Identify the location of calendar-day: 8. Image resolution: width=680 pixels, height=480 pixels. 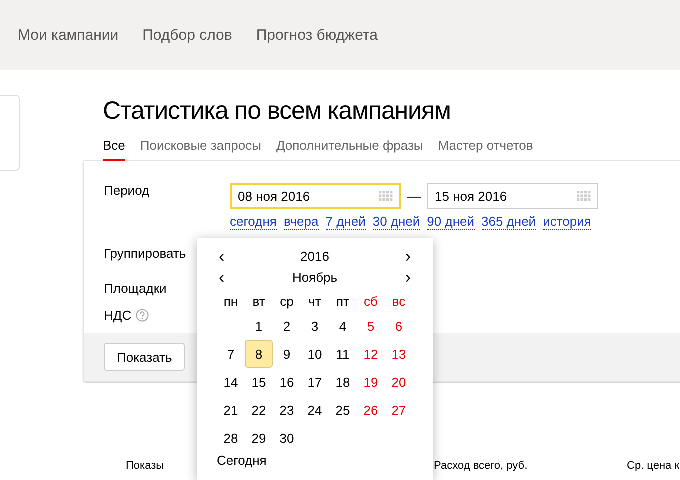
(259, 354).